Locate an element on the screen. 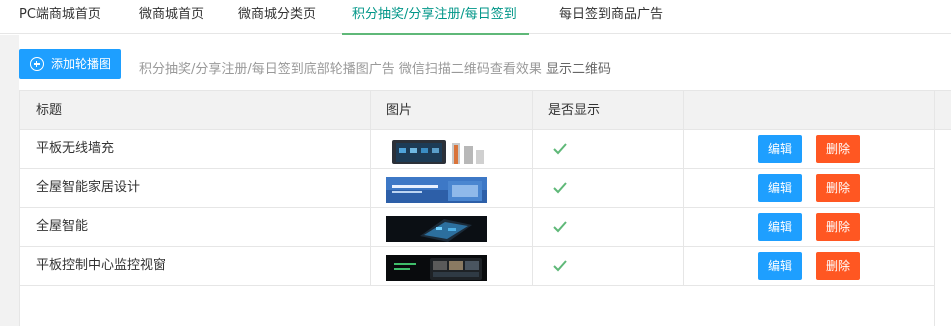 Image resolution: width=951 pixels, height=326 pixels. row-title: 平板控制中心监控视窗 is located at coordinates (101, 265).